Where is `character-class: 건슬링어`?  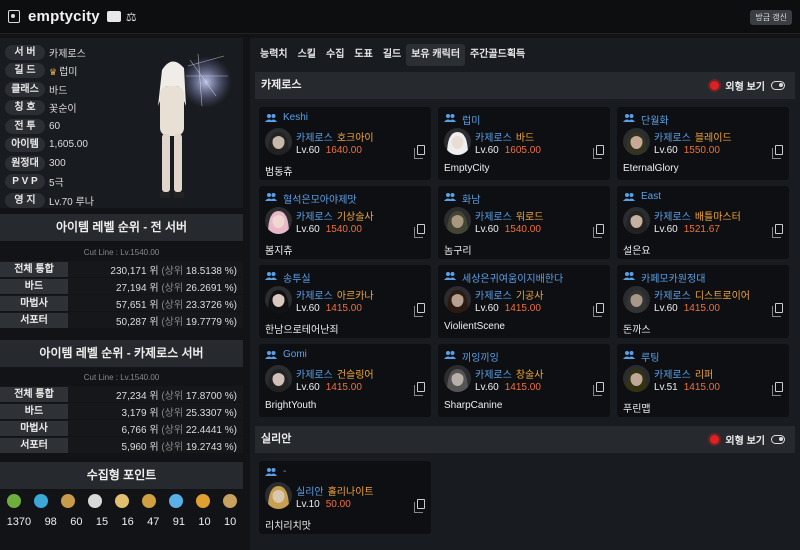 character-class: 건슬링어 is located at coordinates (355, 375).